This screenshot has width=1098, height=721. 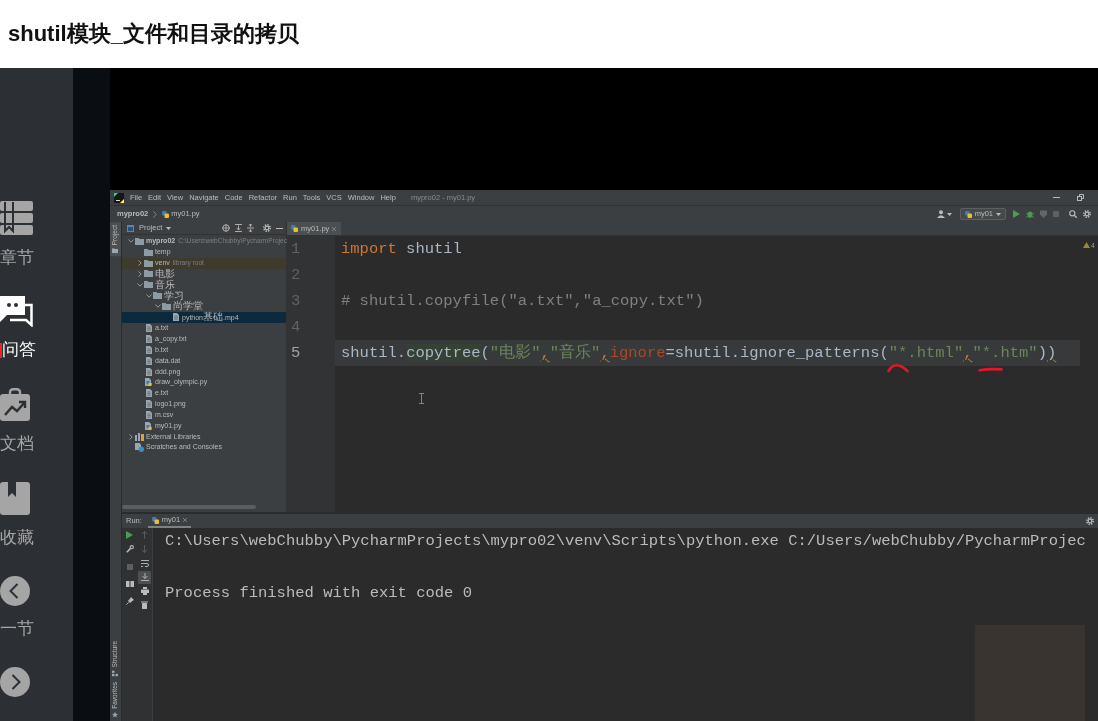 I want to click on layout-icon, so click(x=129, y=584).